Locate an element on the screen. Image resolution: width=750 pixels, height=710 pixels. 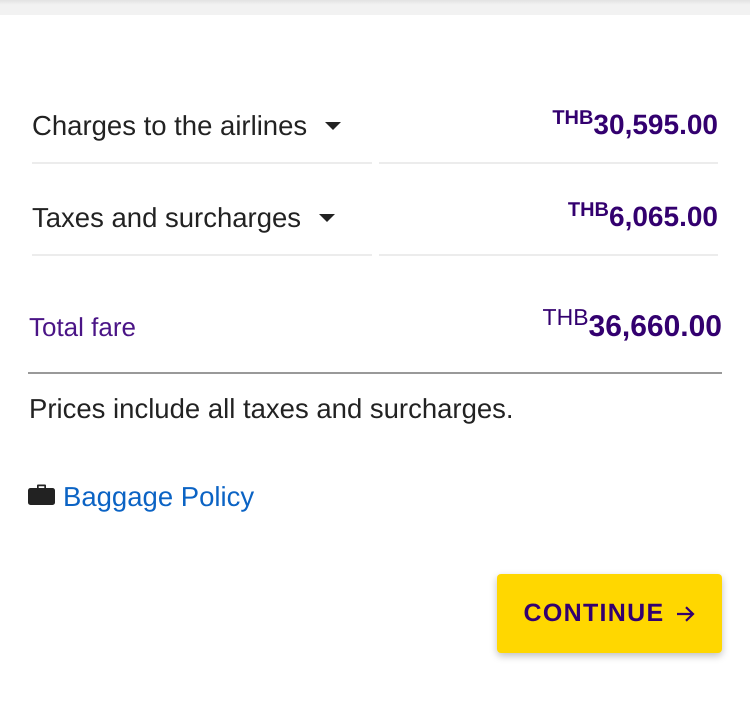
price-amount: $^{THB}$6,065.00 is located at coordinates (643, 217).